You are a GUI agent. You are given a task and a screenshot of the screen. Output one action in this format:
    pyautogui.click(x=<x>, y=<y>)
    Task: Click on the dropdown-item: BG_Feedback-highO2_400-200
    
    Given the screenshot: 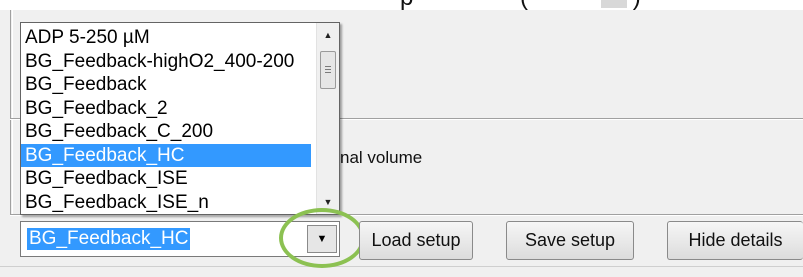 What is the action you would take?
    pyautogui.click(x=166, y=62)
    